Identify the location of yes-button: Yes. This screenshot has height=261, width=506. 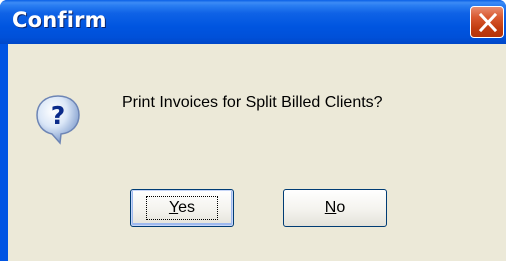
(182, 208).